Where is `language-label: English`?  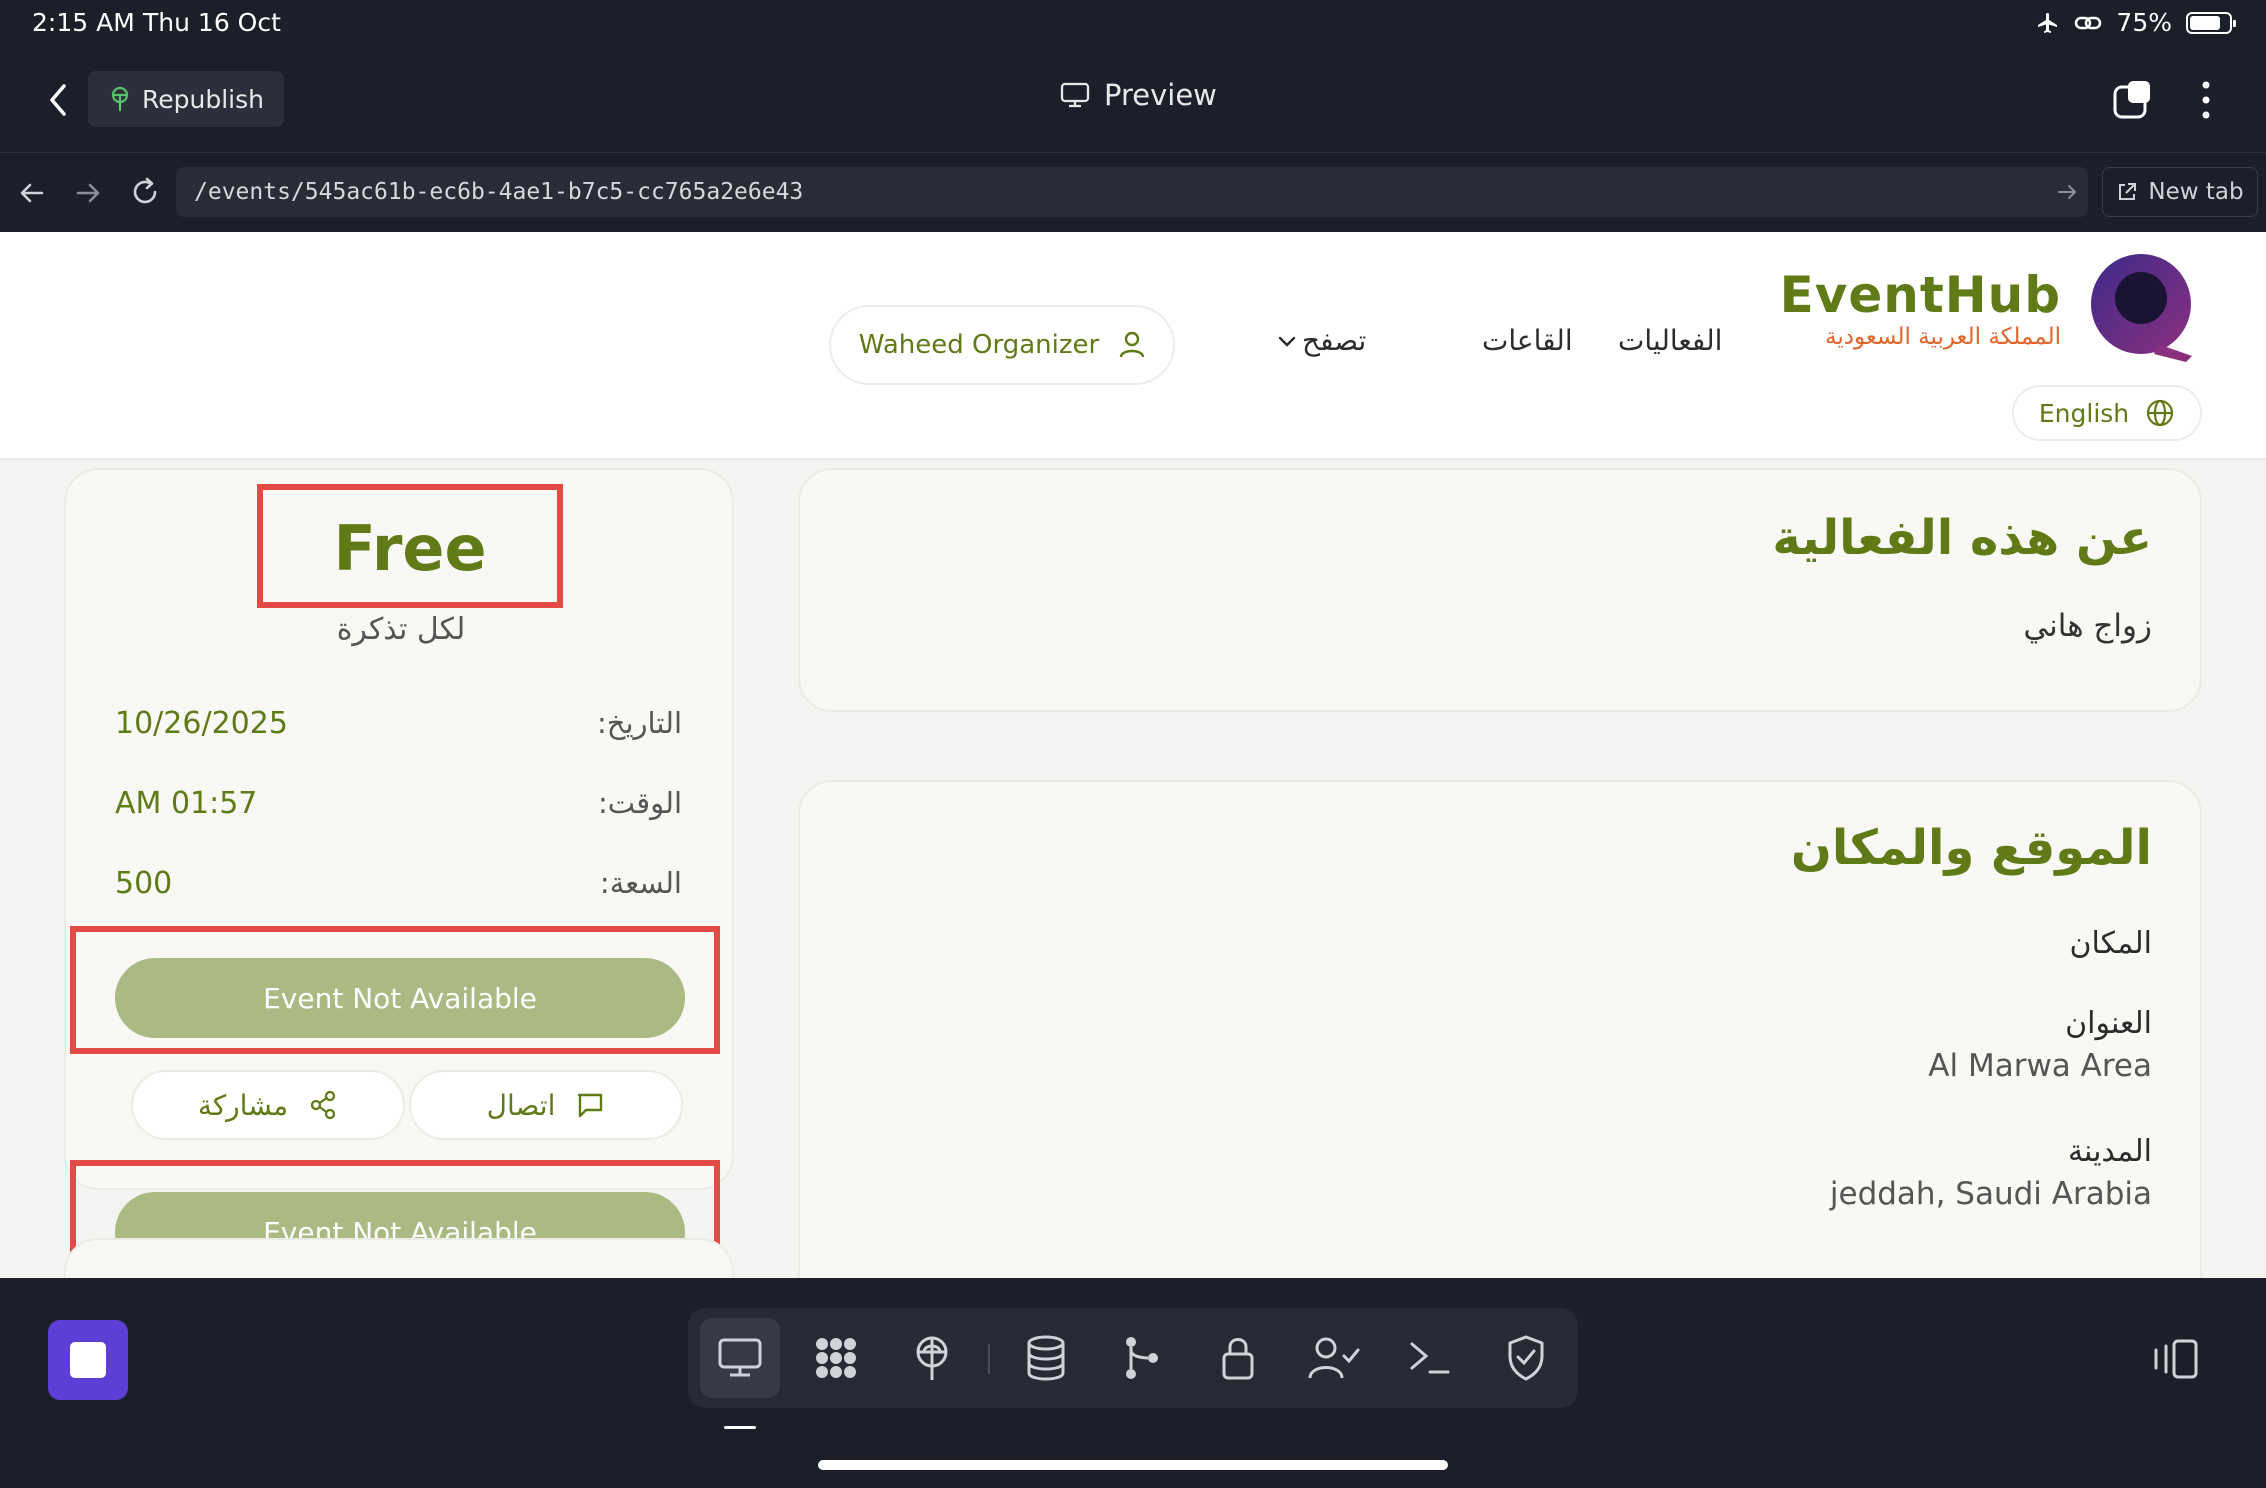 language-label: English is located at coordinates (2084, 413).